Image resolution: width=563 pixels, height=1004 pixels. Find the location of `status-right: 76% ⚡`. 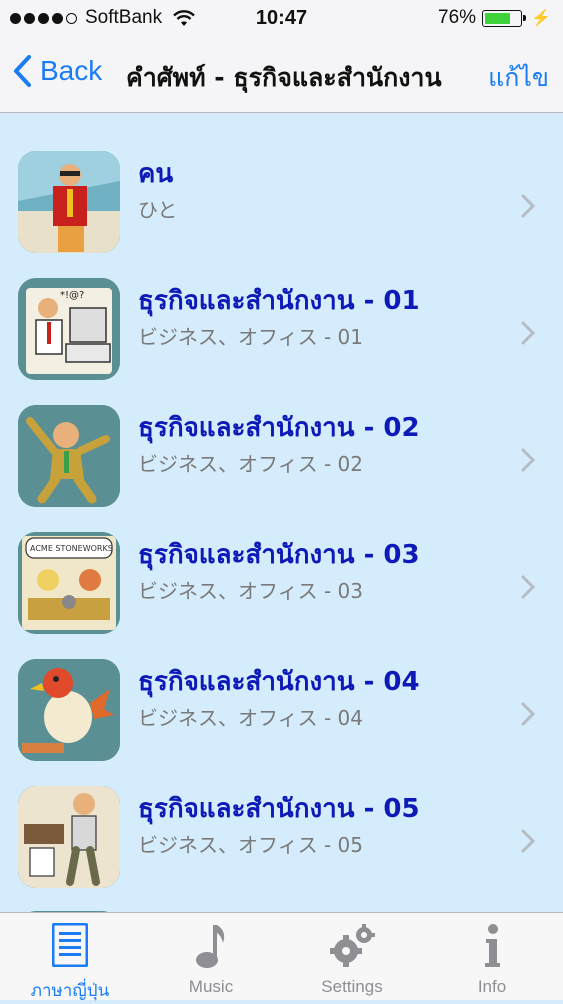

status-right: 76% ⚡ is located at coordinates (494, 18).